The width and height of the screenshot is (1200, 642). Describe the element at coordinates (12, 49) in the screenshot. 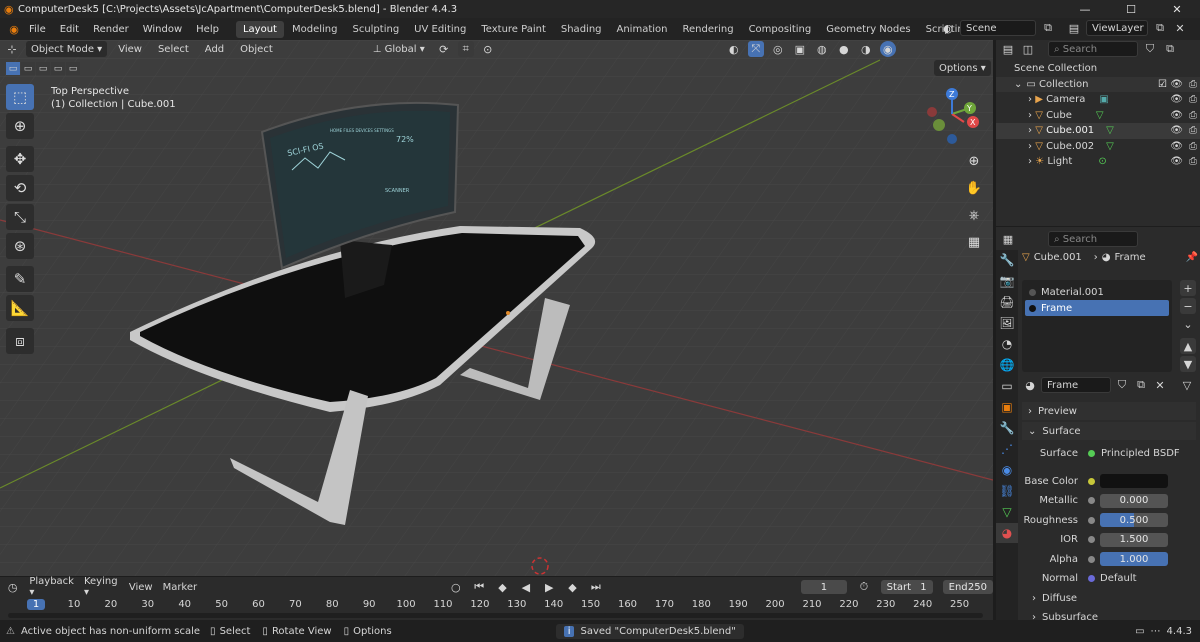

I see `editor-type-icon: ⊹` at that location.